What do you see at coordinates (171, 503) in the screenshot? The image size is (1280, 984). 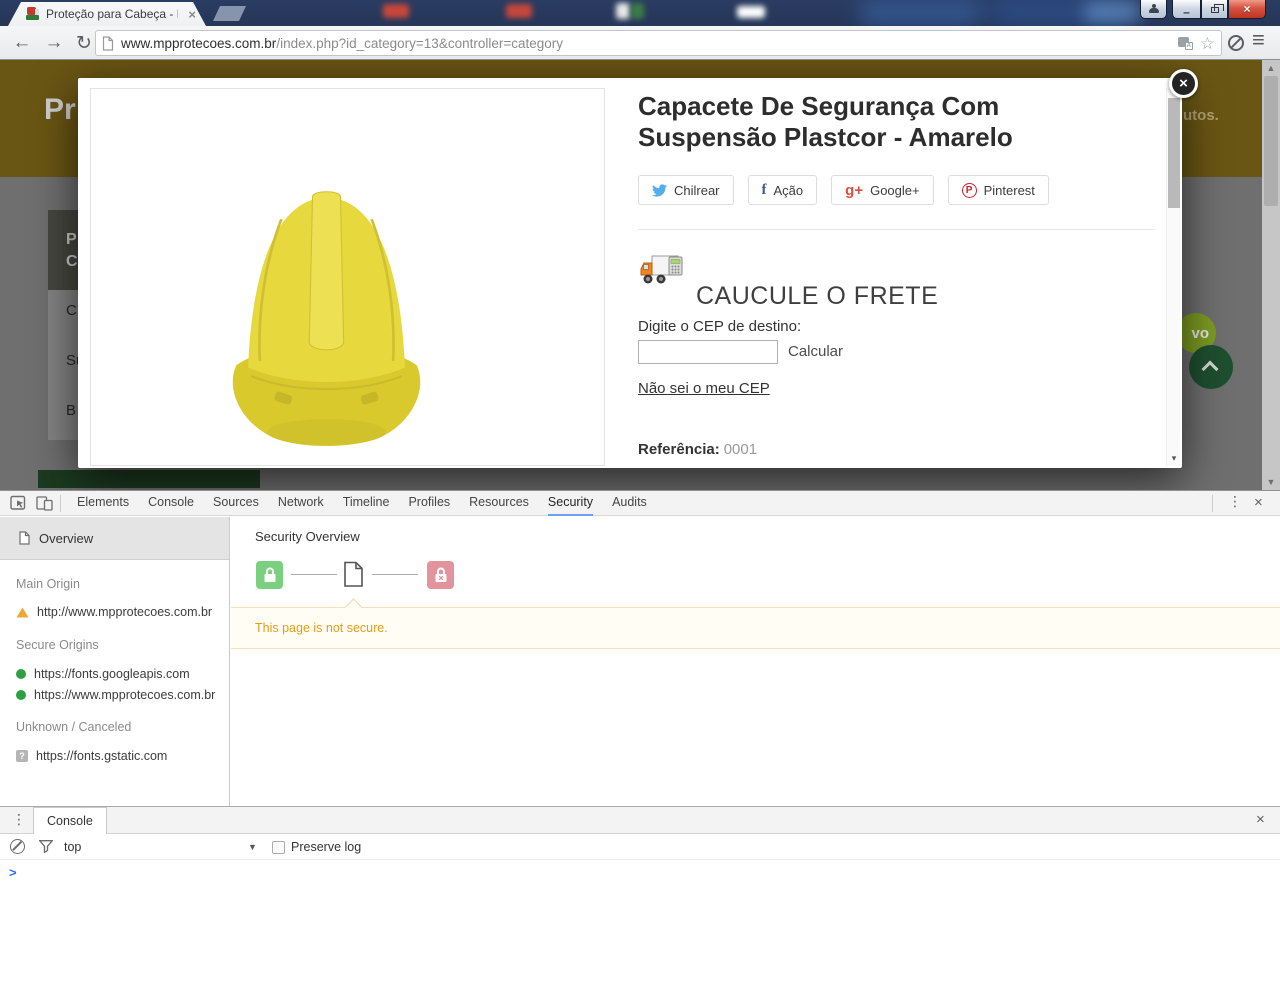 I see `tab-console: Console` at bounding box center [171, 503].